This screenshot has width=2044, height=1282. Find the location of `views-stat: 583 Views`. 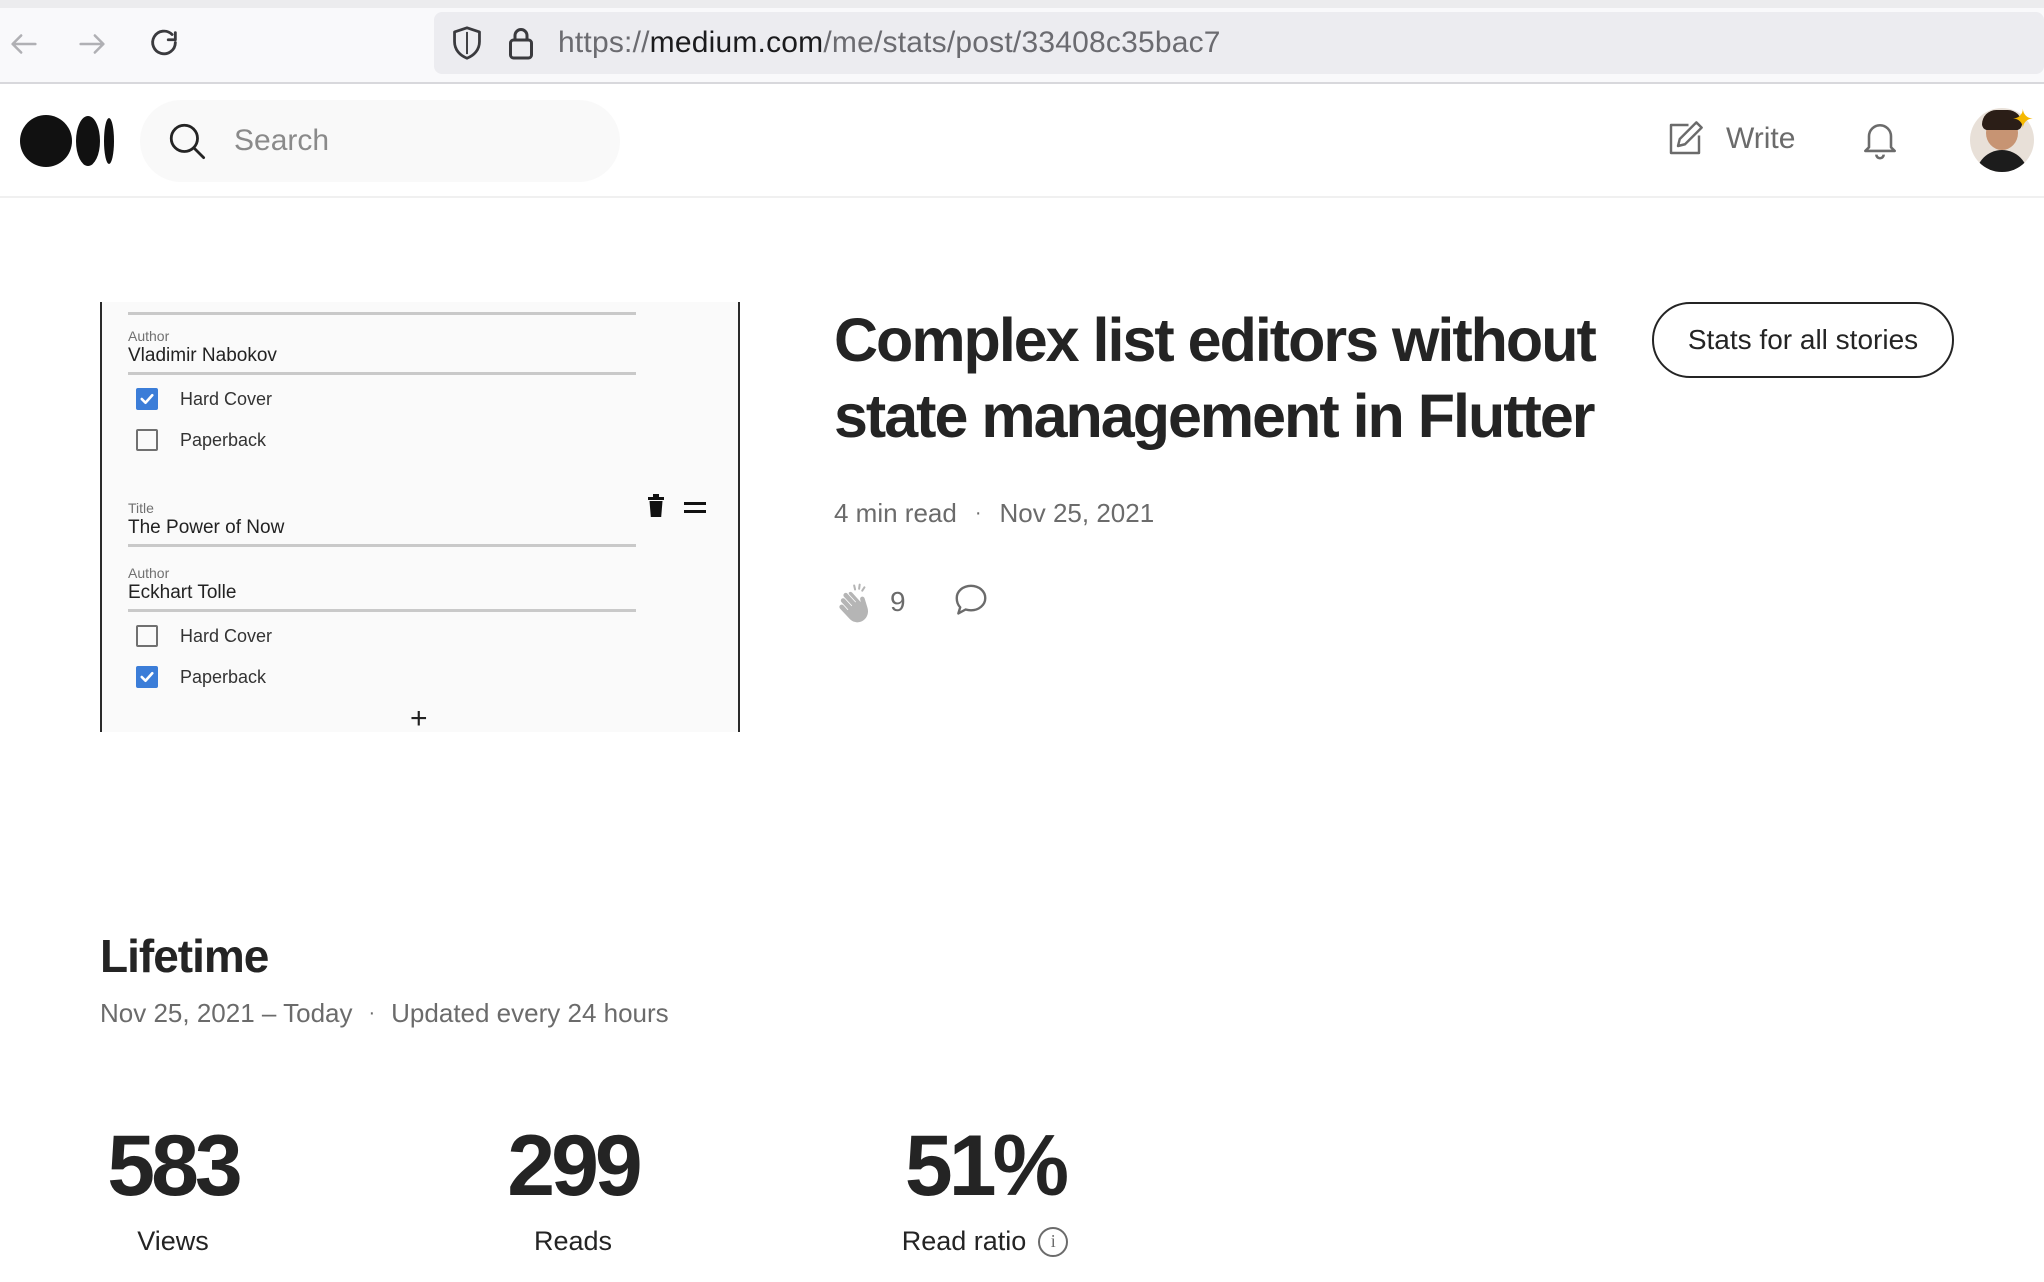

views-stat: 583 Views is located at coordinates (173, 1187).